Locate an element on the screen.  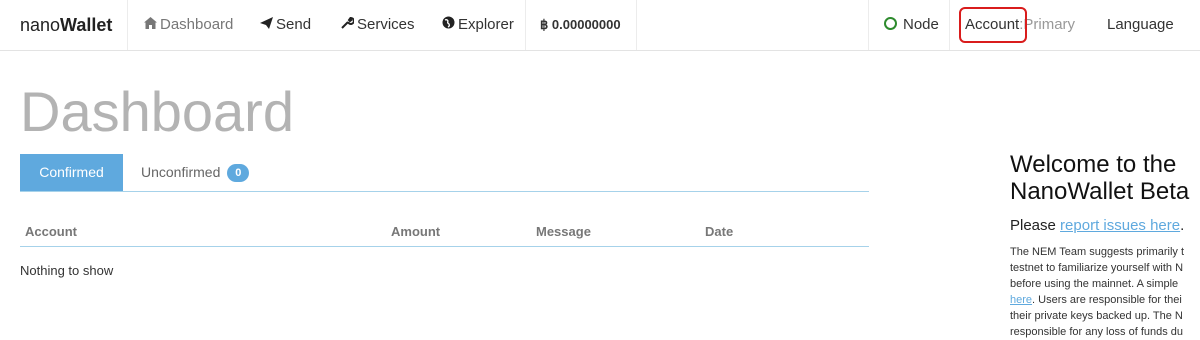
info-line: The NEM Team suggests primarily t is located at coordinates (1097, 252).